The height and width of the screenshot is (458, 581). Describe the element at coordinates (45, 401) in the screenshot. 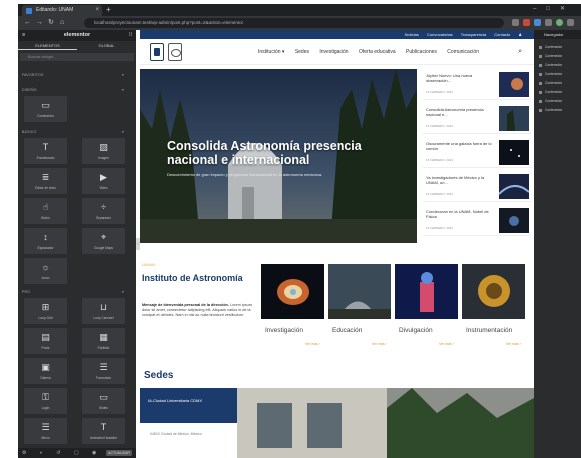

I see `widget-tile: ⚿ Login` at that location.